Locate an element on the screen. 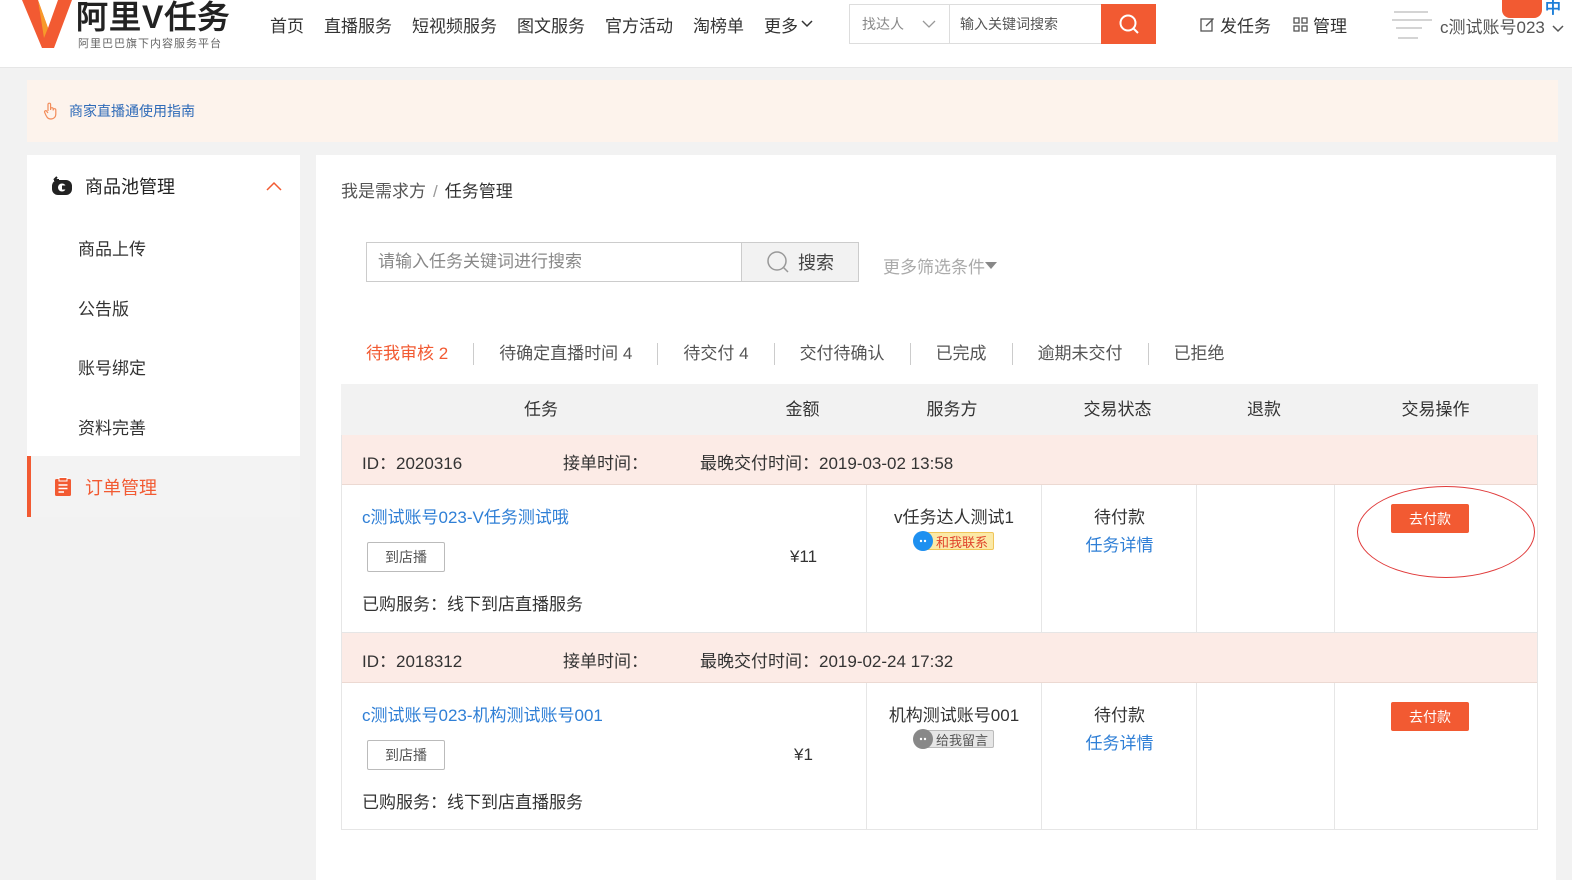 This screenshot has height=880, width=1572. table-header: 任务 金额 服务方 交易状态 退款 交易操作 is located at coordinates (939, 409).